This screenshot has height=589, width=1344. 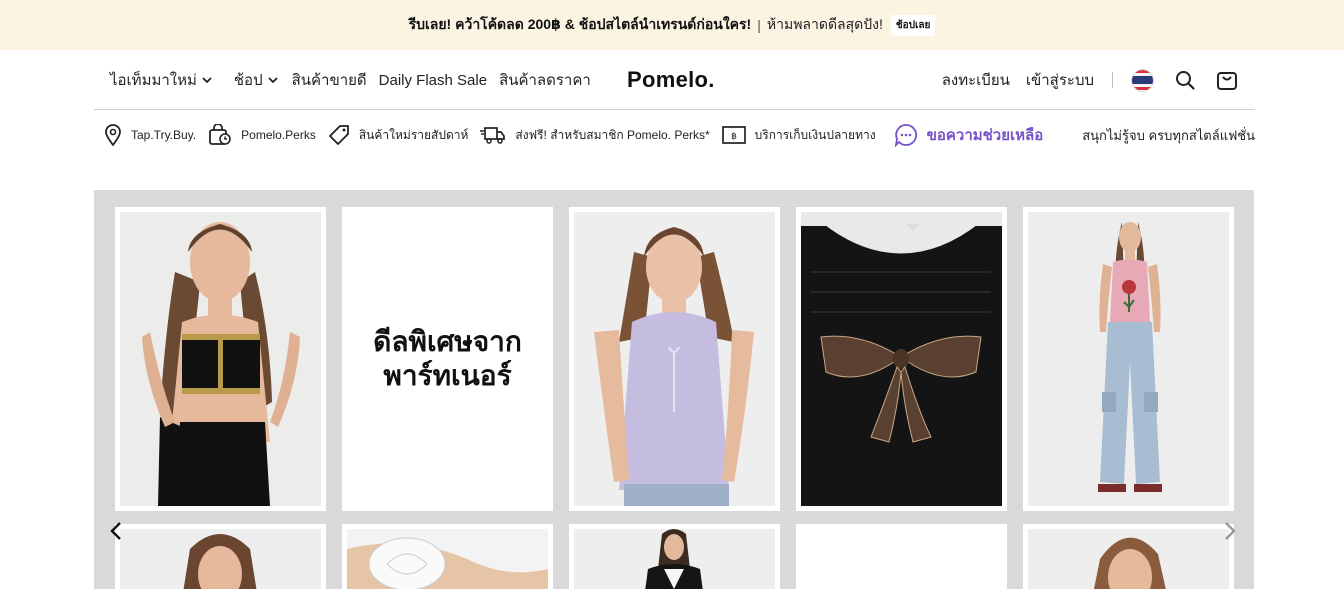 What do you see at coordinates (824, 24) in the screenshot?
I see `promo-subline: ห้ามพลาดดีลสุดปัง!` at bounding box center [824, 24].